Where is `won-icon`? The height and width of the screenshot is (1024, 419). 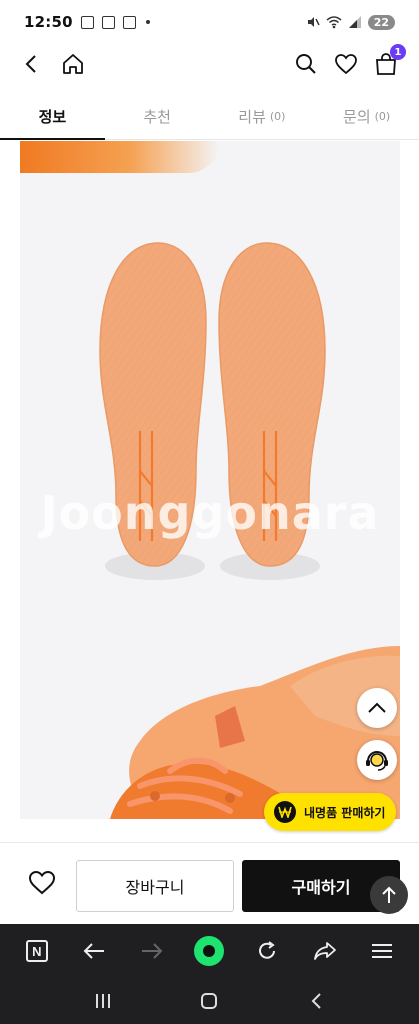
won-icon is located at coordinates (285, 812).